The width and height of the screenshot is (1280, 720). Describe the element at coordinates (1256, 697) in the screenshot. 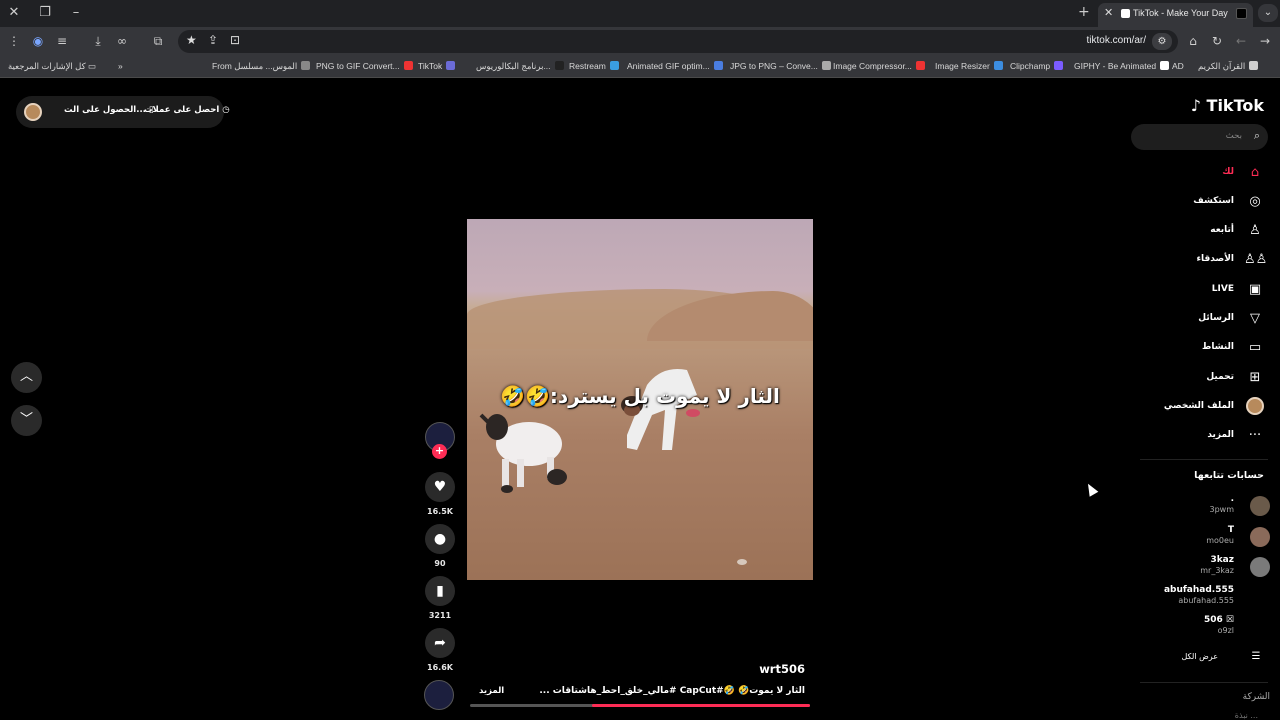

I see `company-link: الشركة` at that location.